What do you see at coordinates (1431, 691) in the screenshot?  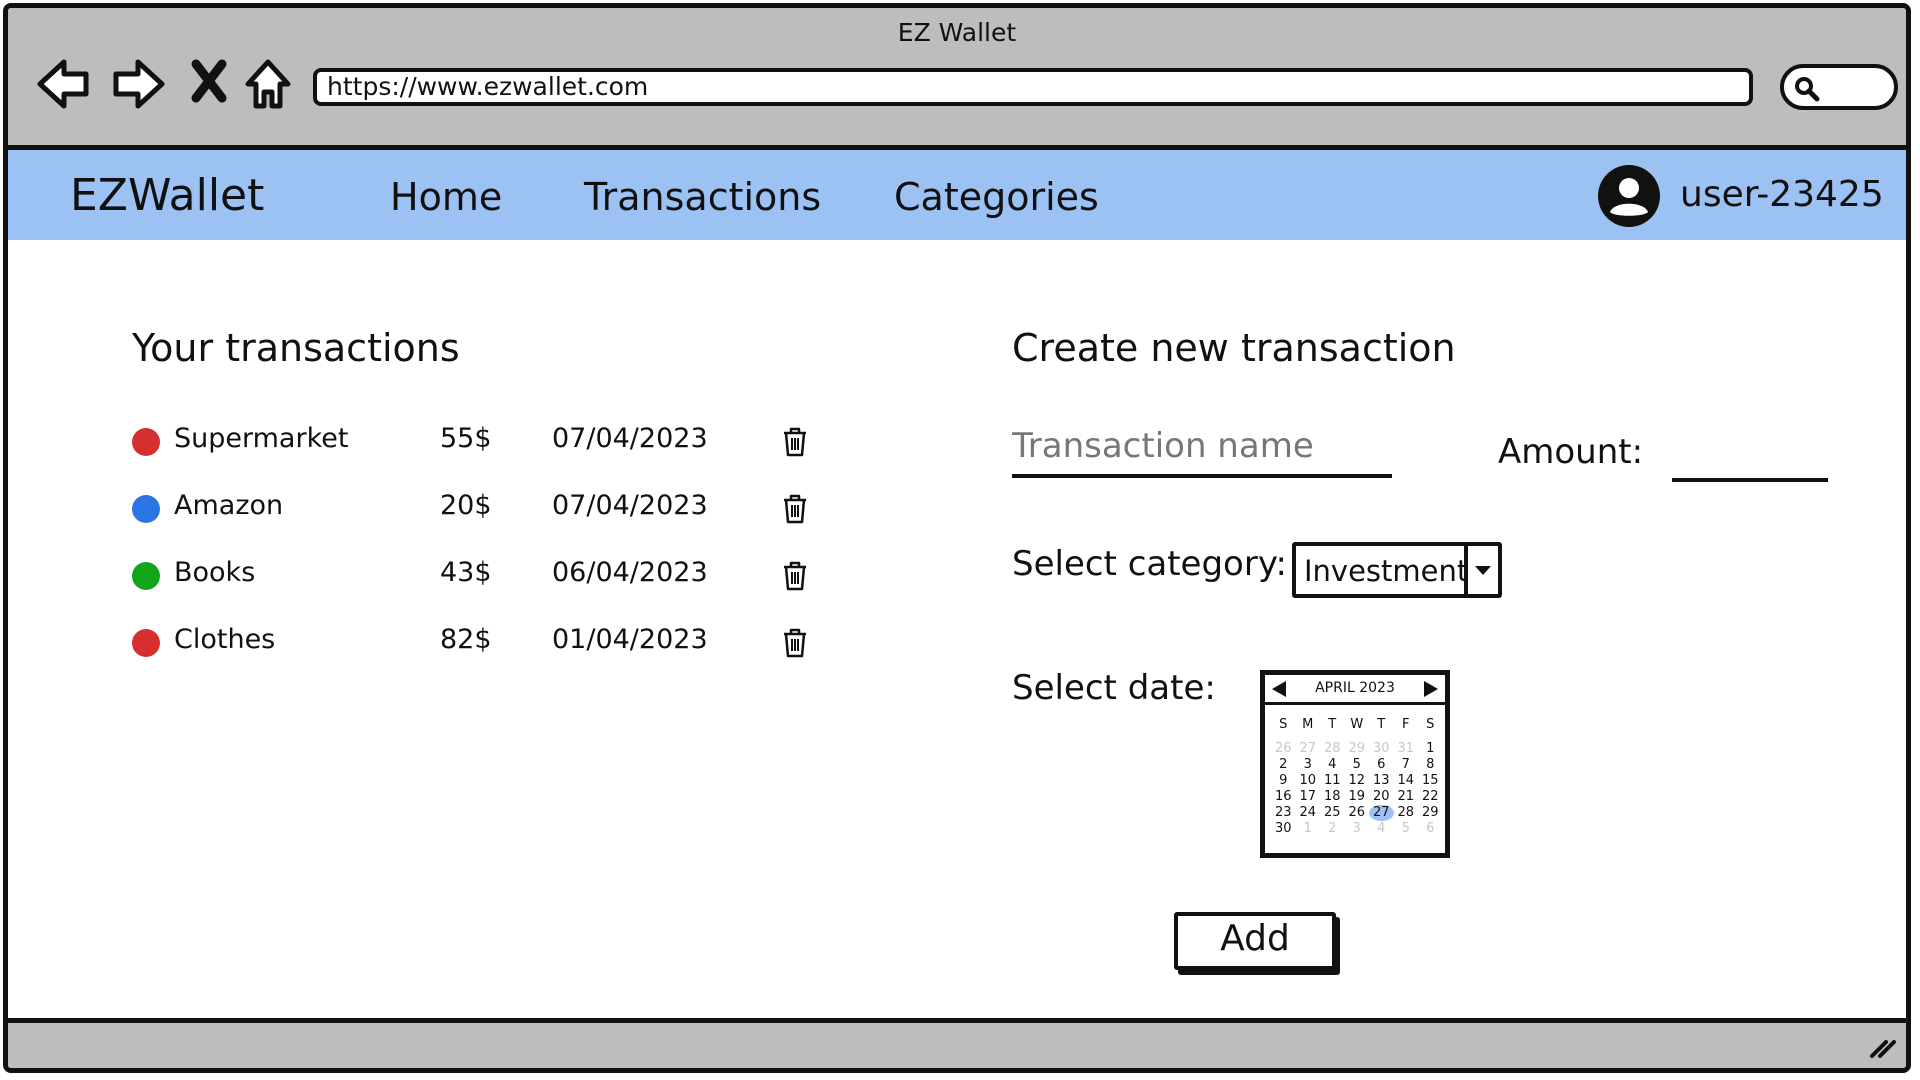 I see `next-month-icon` at bounding box center [1431, 691].